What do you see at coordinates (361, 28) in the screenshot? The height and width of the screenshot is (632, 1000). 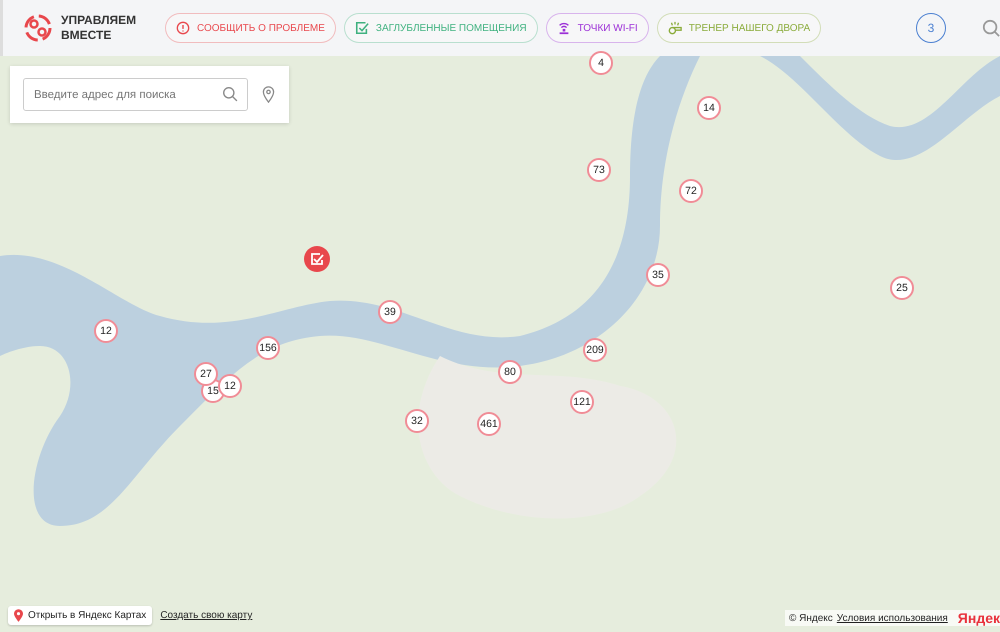 I see `checkbox-icon` at bounding box center [361, 28].